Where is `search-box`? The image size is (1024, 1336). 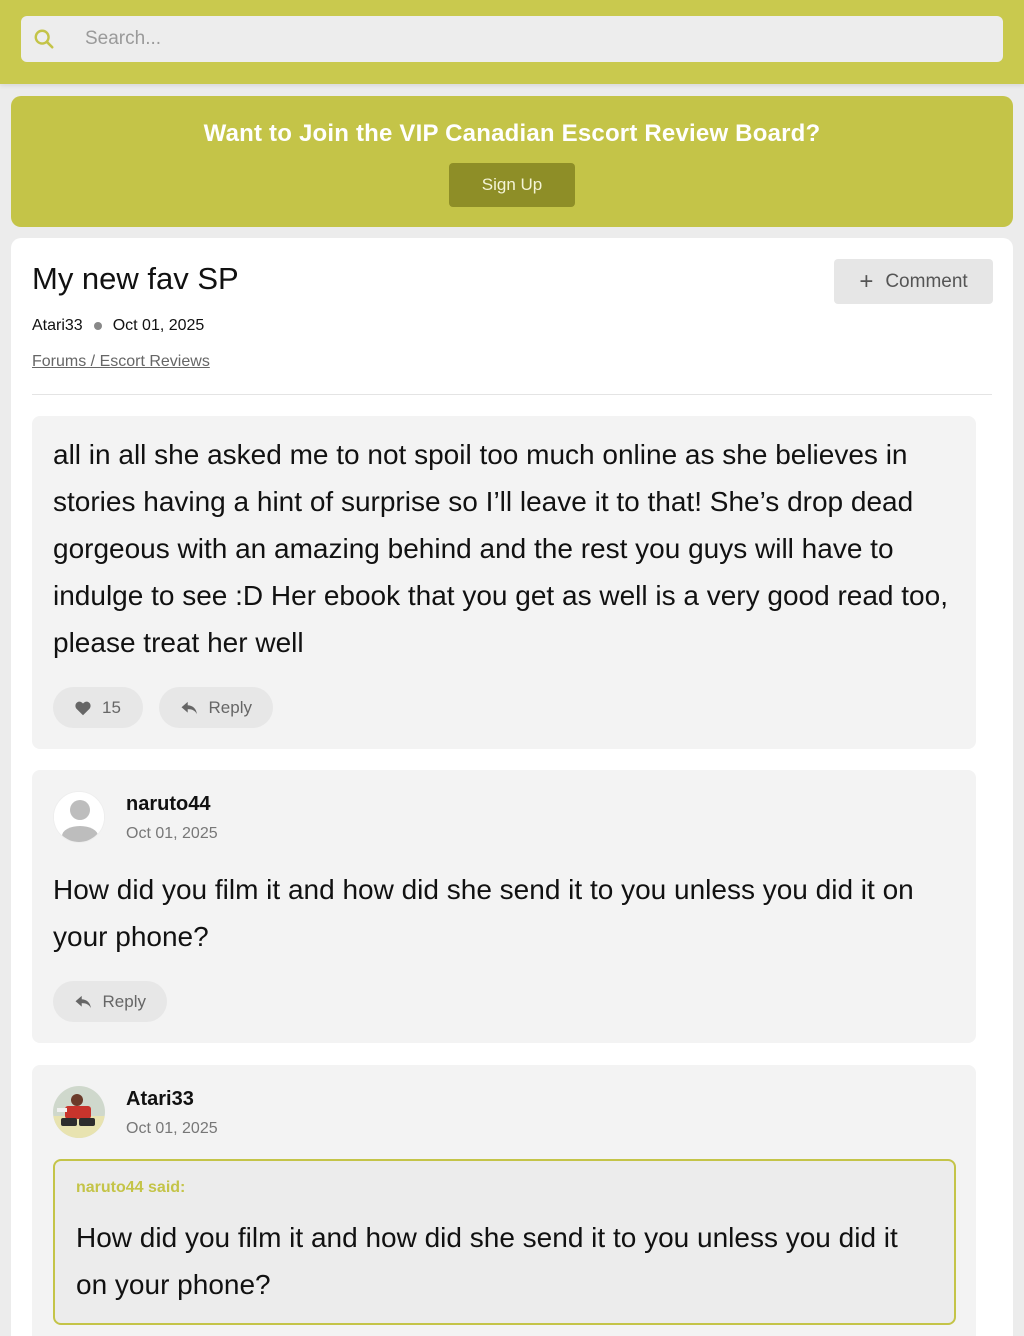 search-box is located at coordinates (512, 39).